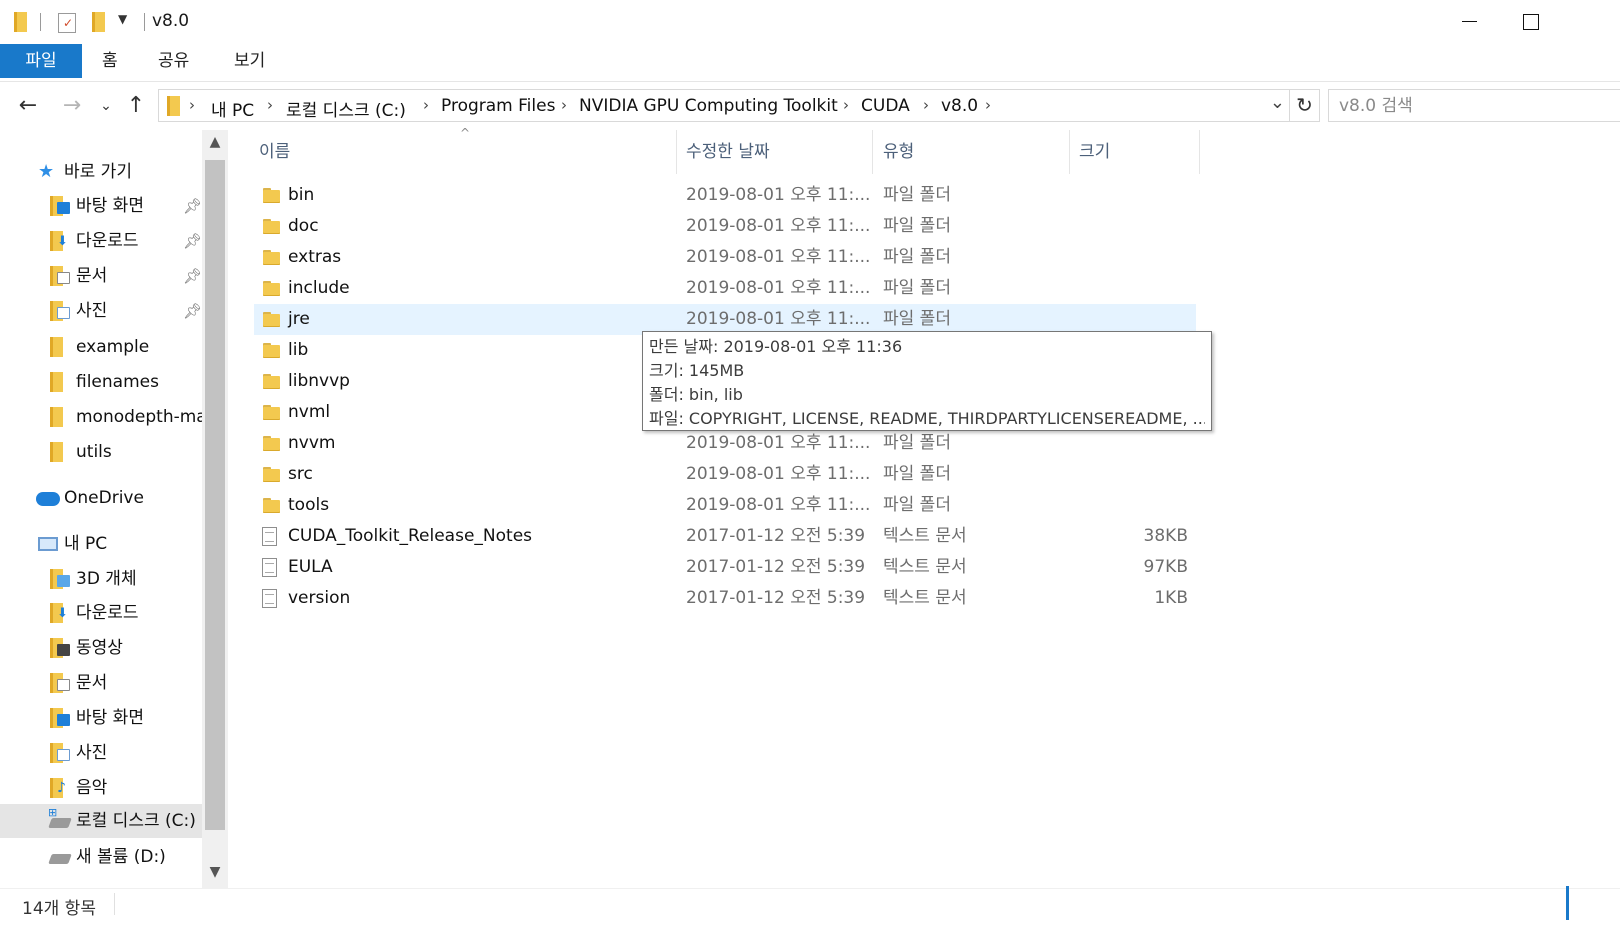 The image size is (1620, 952). Describe the element at coordinates (725, 195) in the screenshot. I see `file-row: bin 2019-08-01 오후 11:... 파일 폴더` at that location.